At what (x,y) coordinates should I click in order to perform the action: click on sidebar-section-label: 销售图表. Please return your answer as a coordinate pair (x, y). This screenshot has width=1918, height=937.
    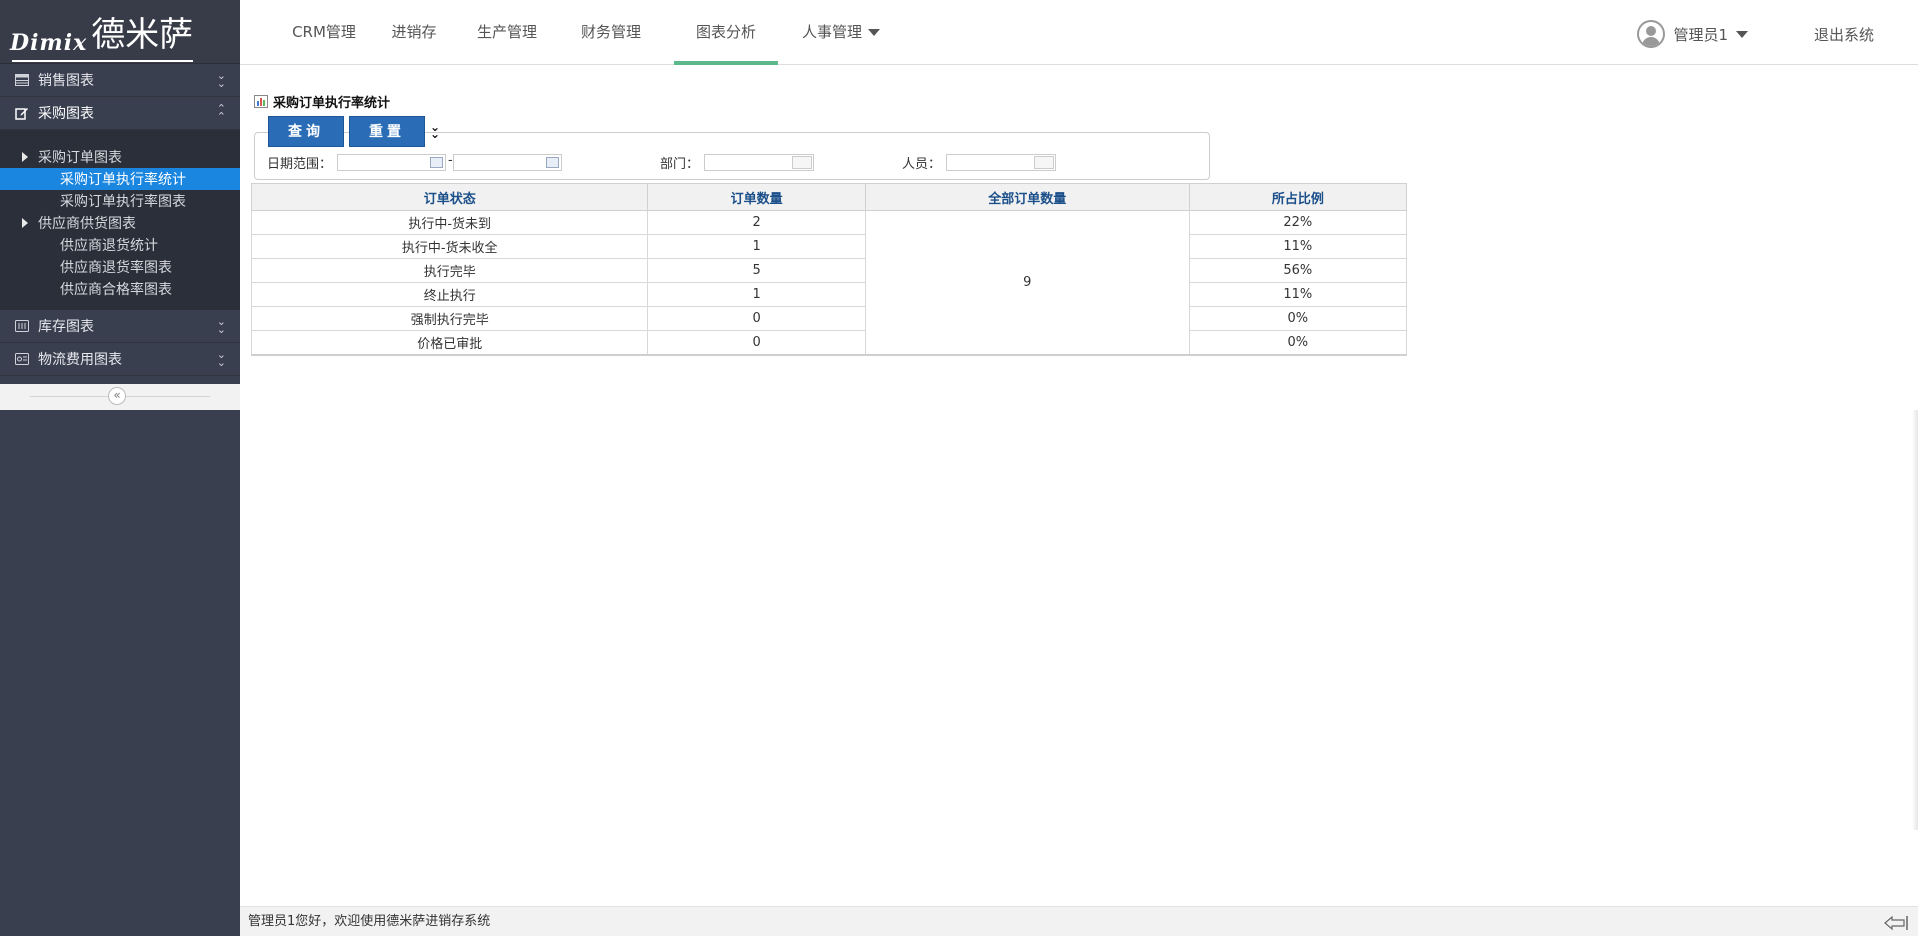
    Looking at the image, I should click on (66, 81).